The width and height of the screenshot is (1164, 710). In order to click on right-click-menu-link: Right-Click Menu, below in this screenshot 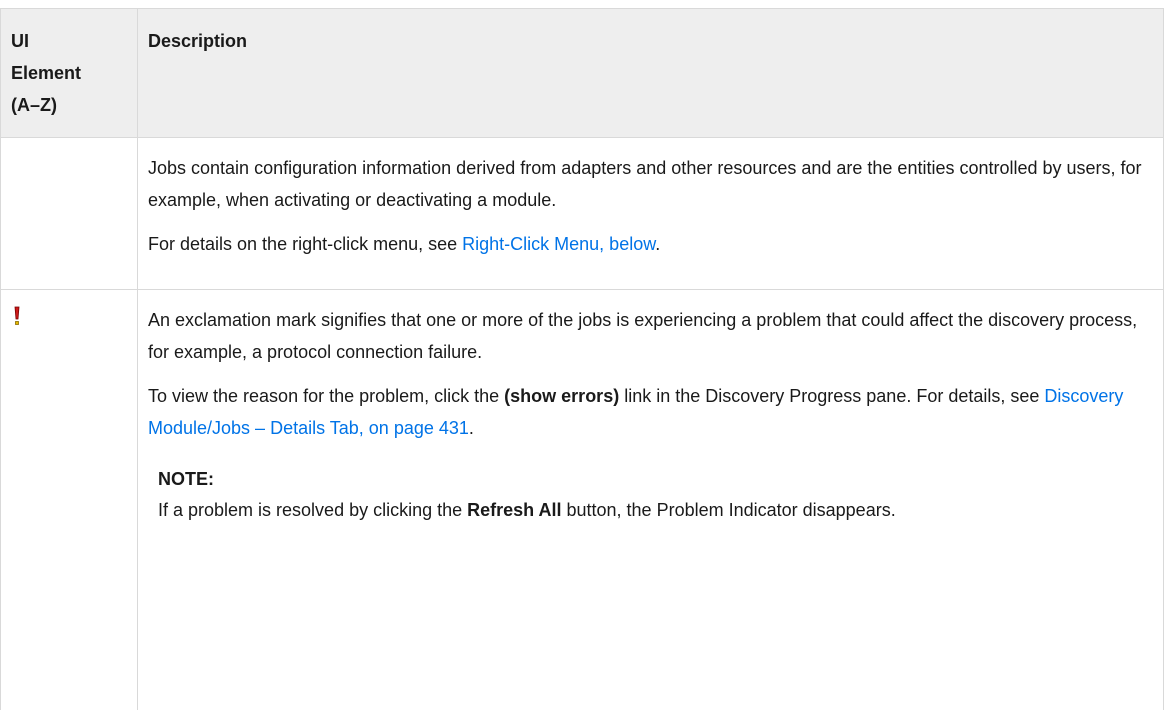, I will do `click(558, 244)`.